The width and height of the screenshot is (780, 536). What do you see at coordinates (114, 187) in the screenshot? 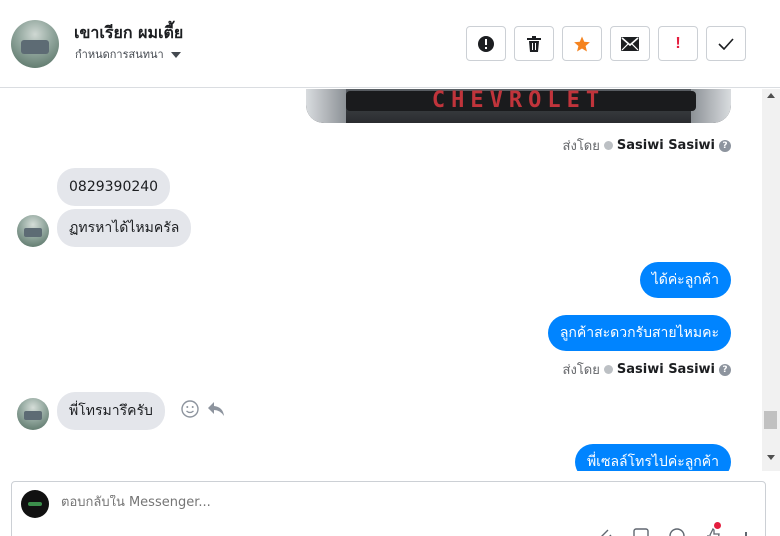
I see `incoming-message: 0829390240` at bounding box center [114, 187].